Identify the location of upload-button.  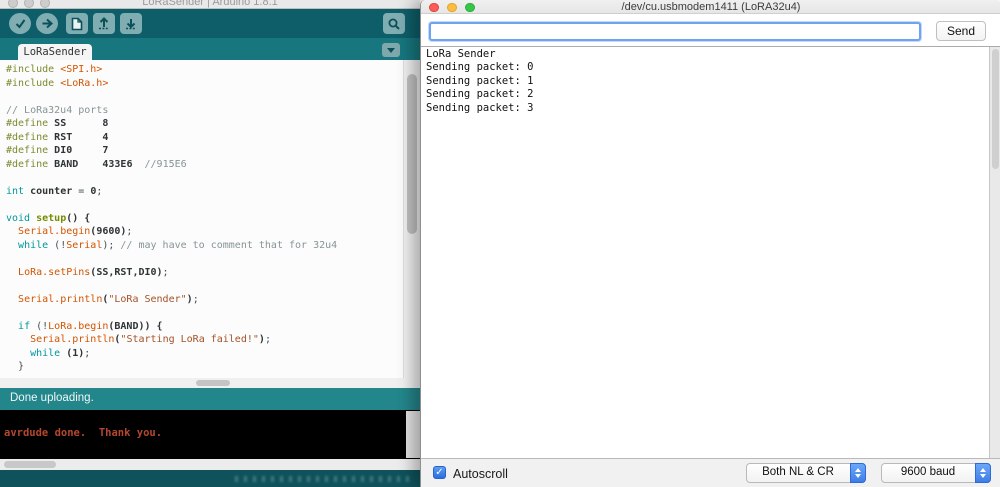
(47, 23).